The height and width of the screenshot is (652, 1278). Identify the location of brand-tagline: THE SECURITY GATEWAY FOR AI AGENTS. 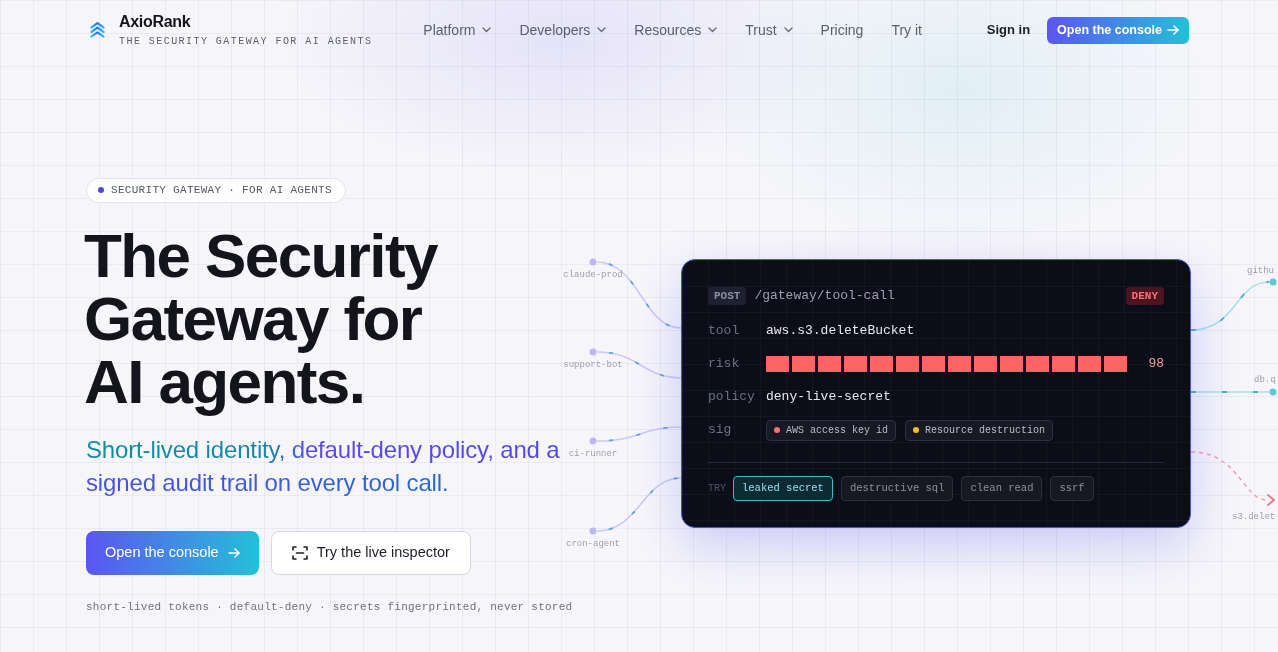
(246, 41).